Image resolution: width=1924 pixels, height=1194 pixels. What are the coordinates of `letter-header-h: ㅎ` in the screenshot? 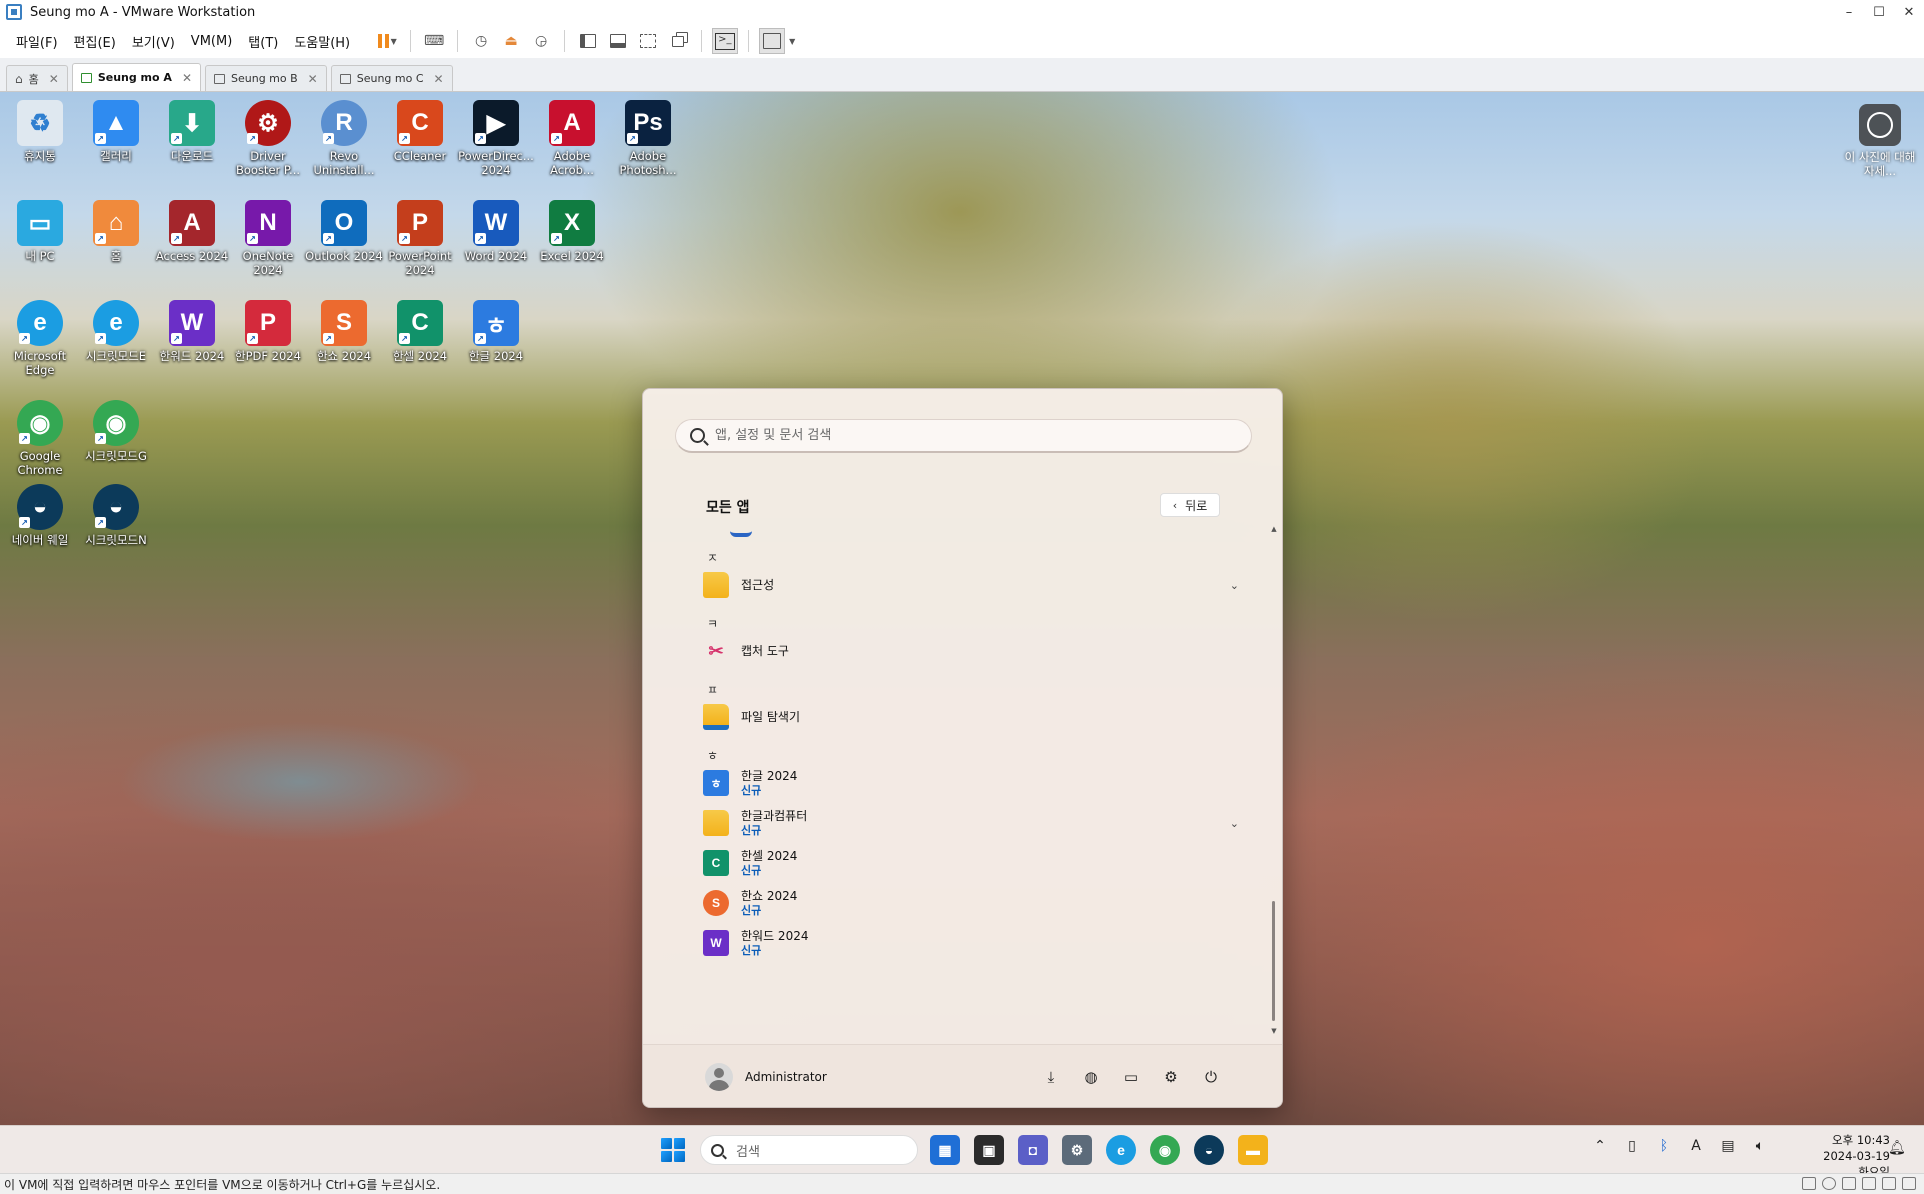 It's located at (712, 755).